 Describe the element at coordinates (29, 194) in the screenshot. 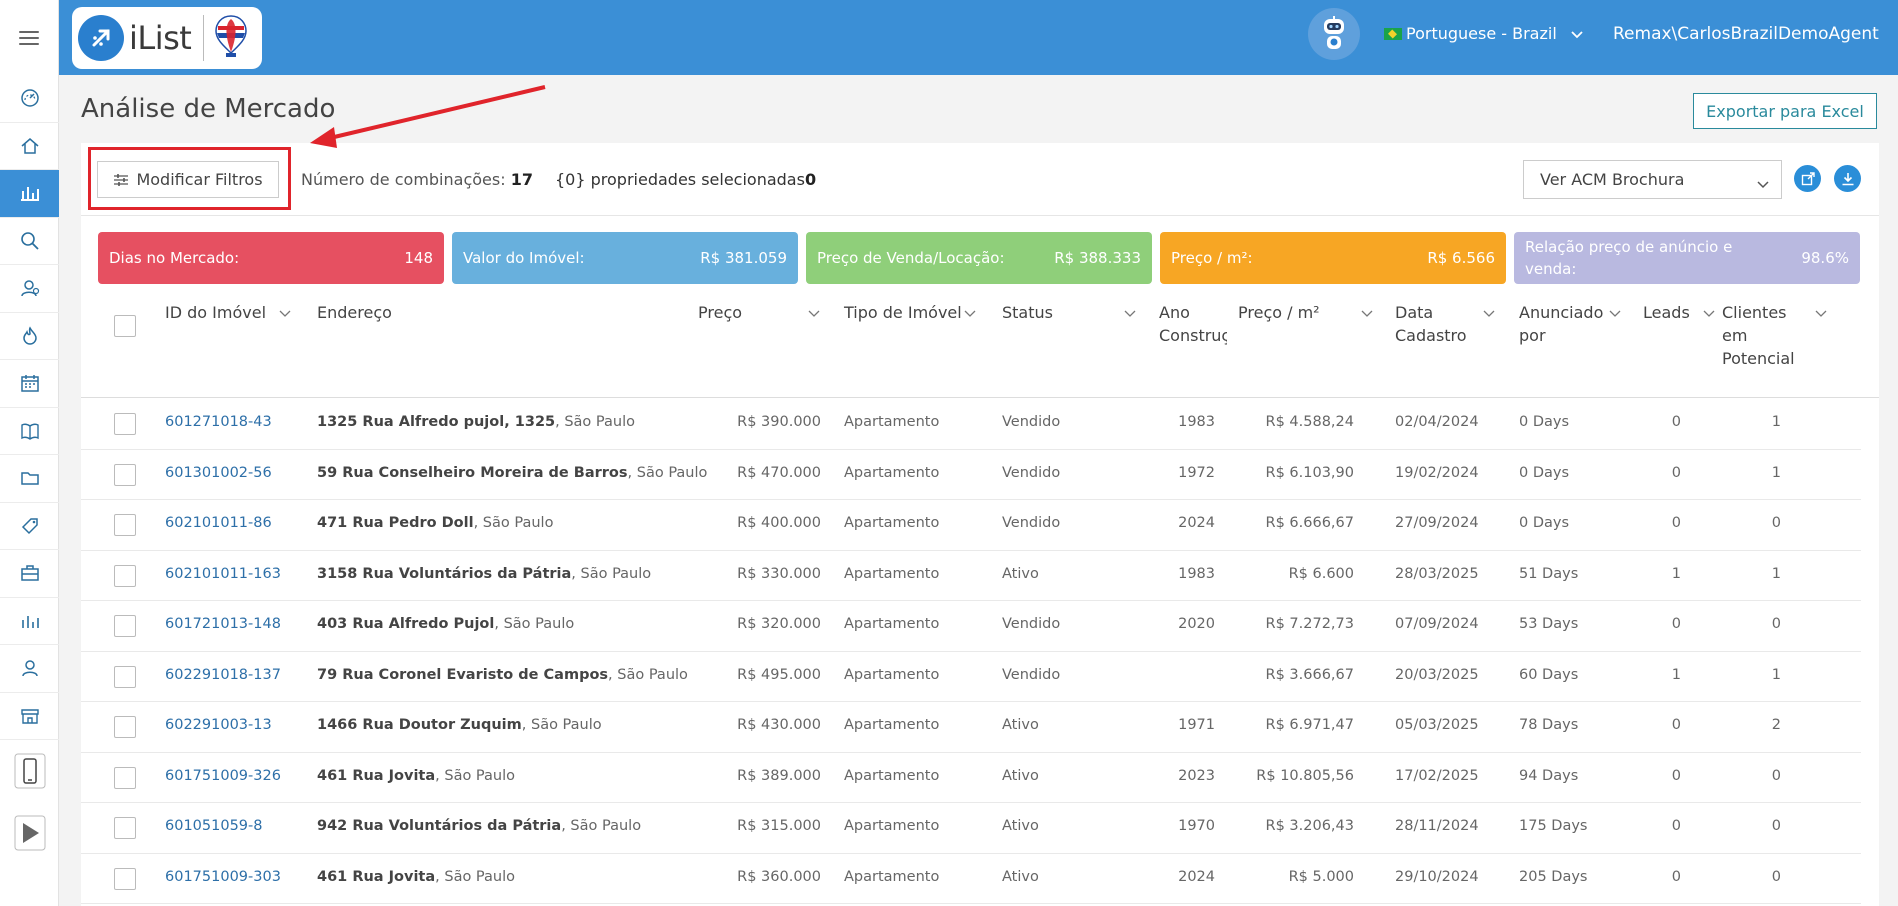

I see `sidebar-item-market-analysis` at that location.